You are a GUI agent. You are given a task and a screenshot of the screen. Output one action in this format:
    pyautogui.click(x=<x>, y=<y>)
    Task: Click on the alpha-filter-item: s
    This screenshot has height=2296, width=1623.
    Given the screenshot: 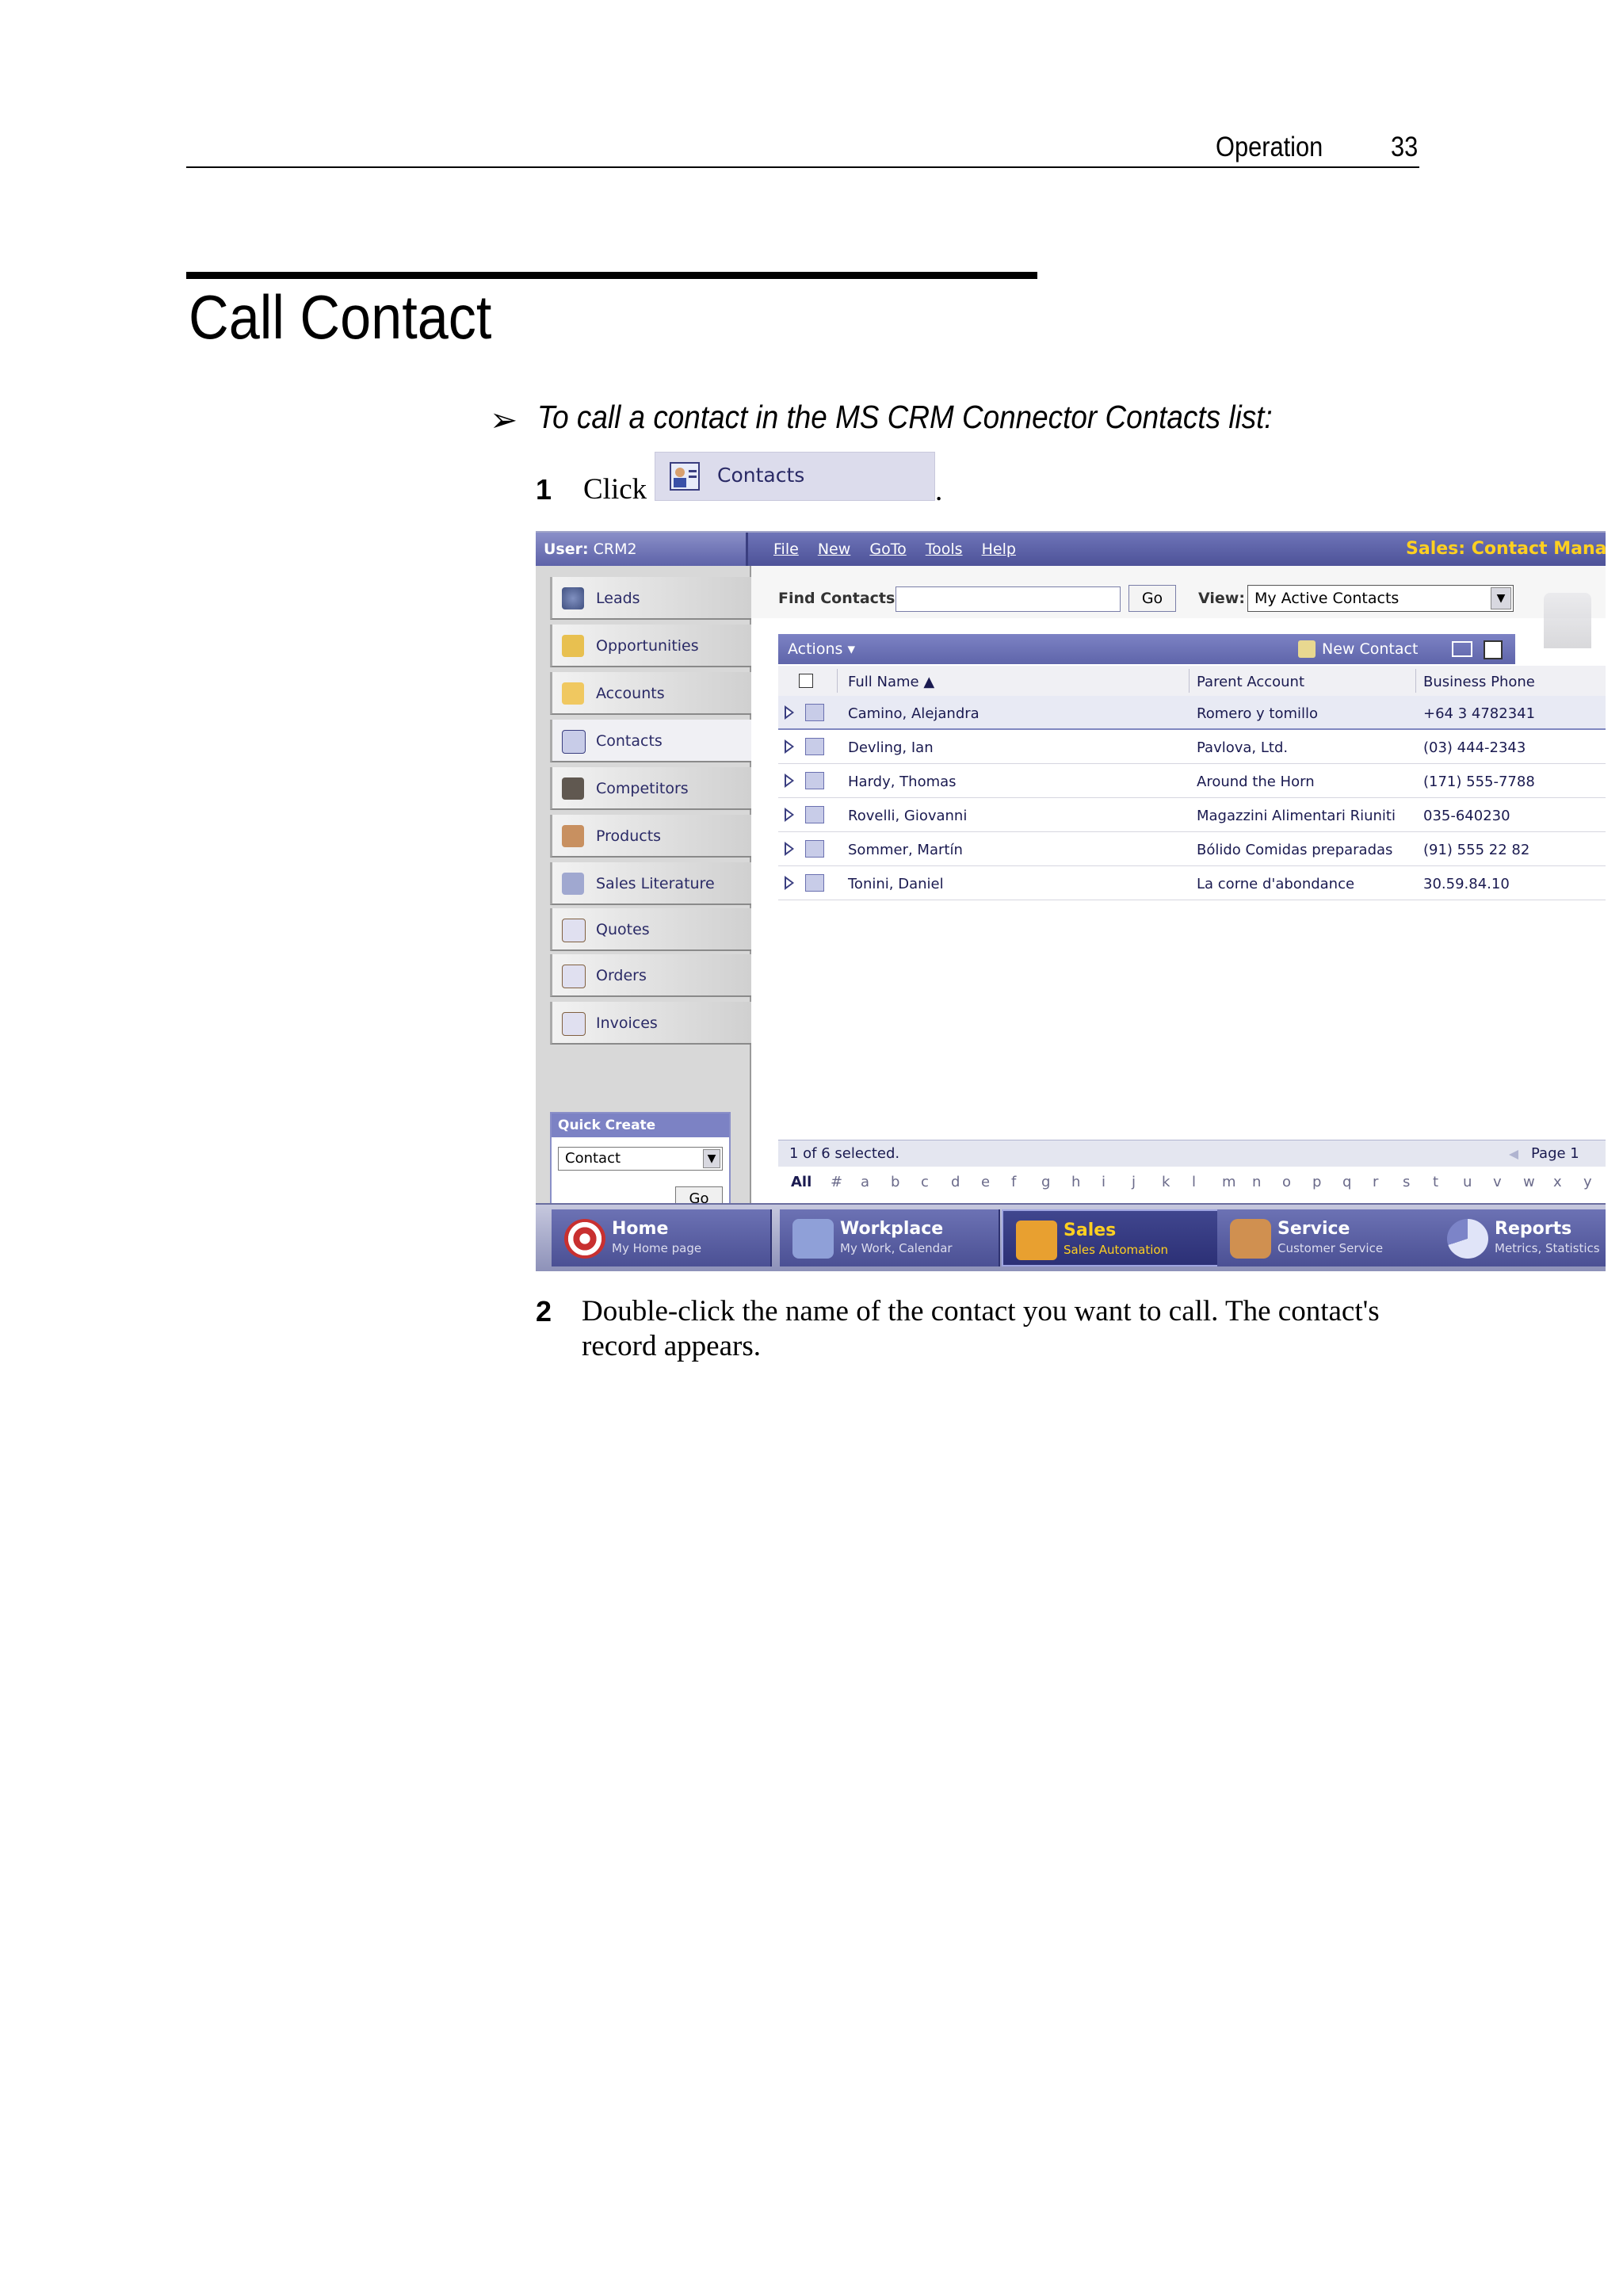 What is the action you would take?
    pyautogui.click(x=1406, y=1182)
    